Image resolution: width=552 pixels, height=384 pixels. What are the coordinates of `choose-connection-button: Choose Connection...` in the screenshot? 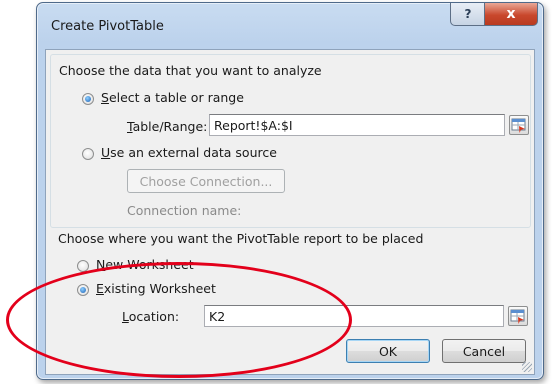 It's located at (206, 181).